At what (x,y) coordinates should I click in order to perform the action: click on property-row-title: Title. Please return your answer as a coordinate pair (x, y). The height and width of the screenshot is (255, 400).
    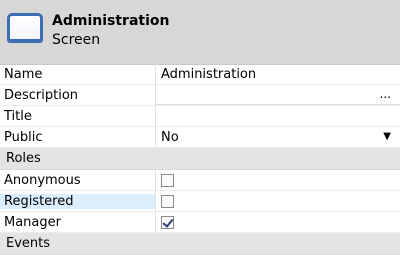
    Looking at the image, I should click on (200, 116).